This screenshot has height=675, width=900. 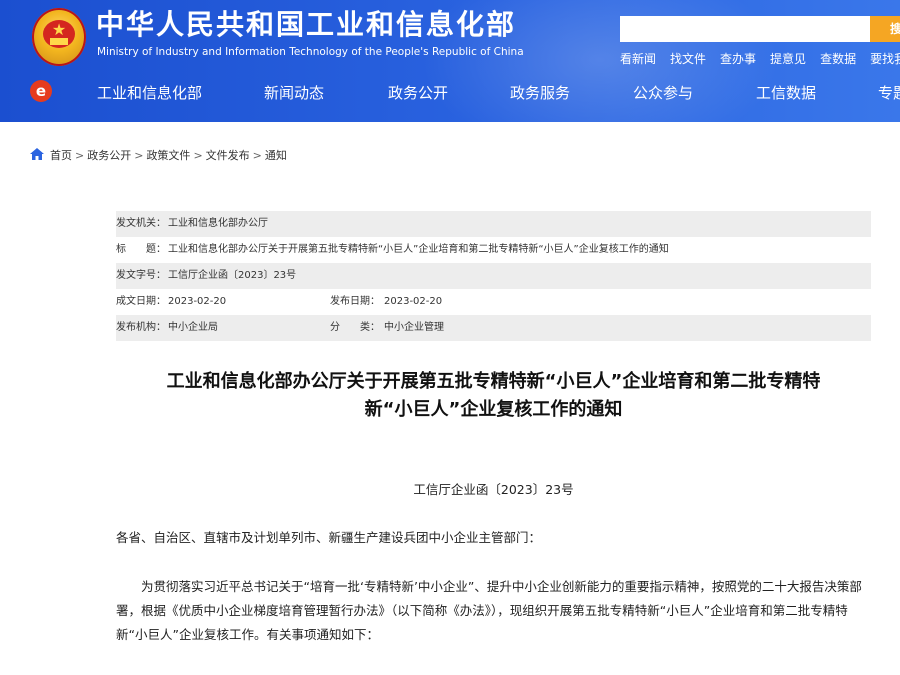 What do you see at coordinates (141, 223) in the screenshot?
I see `meta-label-issuer: 发文机关：` at bounding box center [141, 223].